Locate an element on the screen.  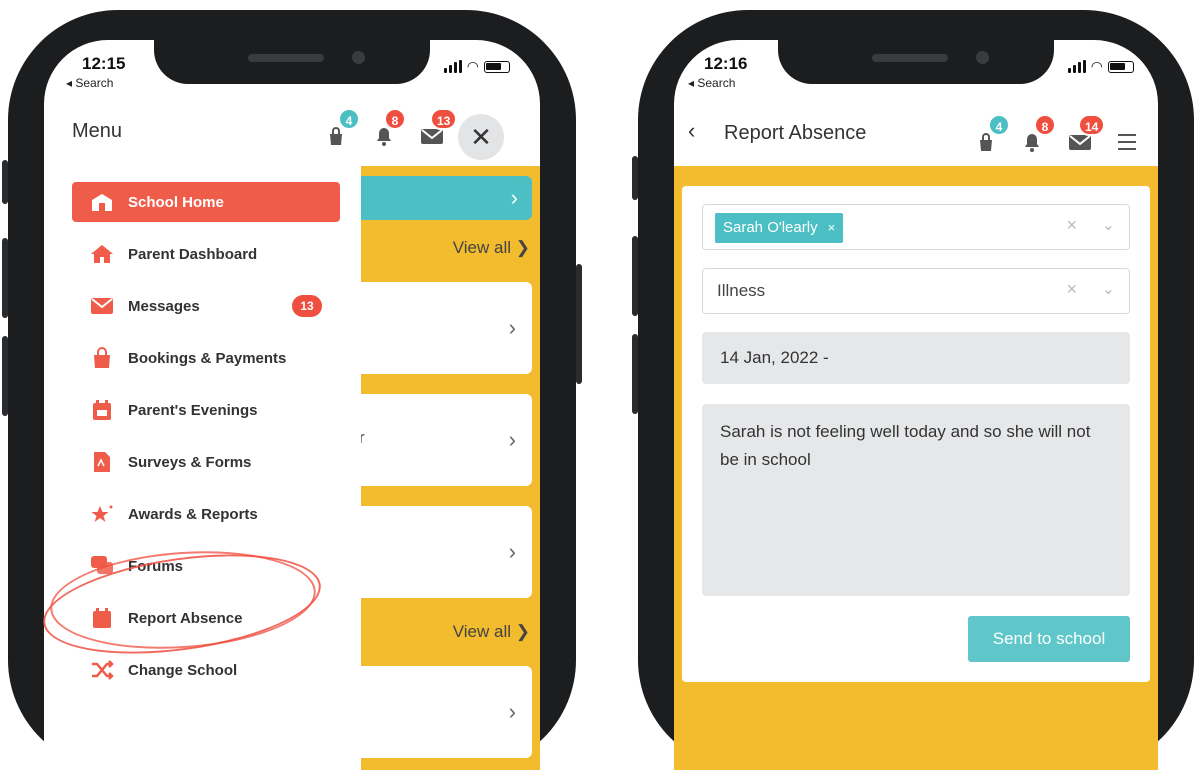
mail-badge: 14 is located at coordinates (1092, 125).